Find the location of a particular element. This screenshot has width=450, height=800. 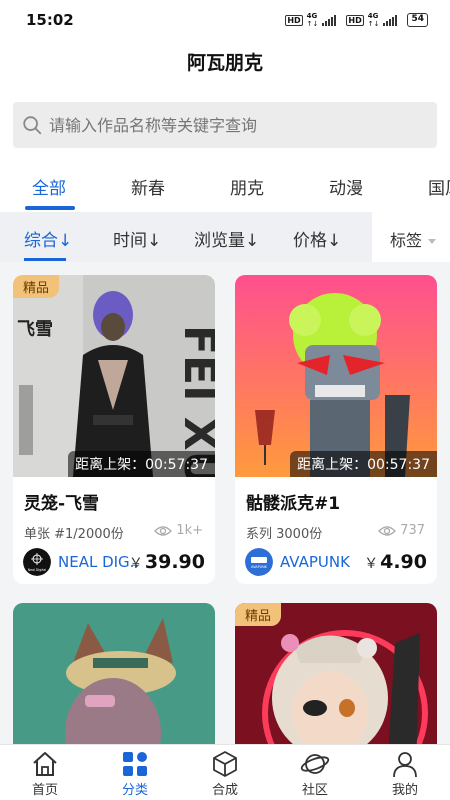

product-edition: 系列 3000份 is located at coordinates (284, 534).